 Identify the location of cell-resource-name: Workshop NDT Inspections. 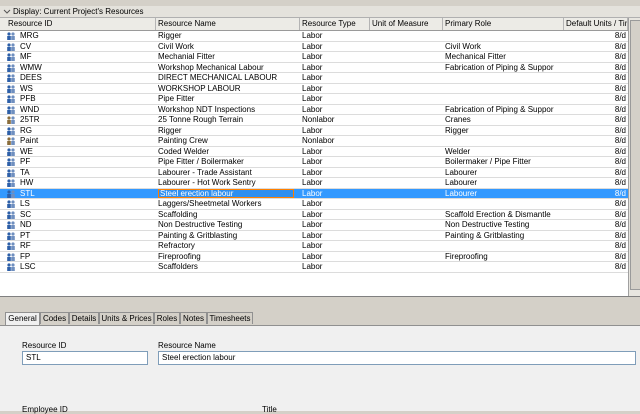
(207, 109).